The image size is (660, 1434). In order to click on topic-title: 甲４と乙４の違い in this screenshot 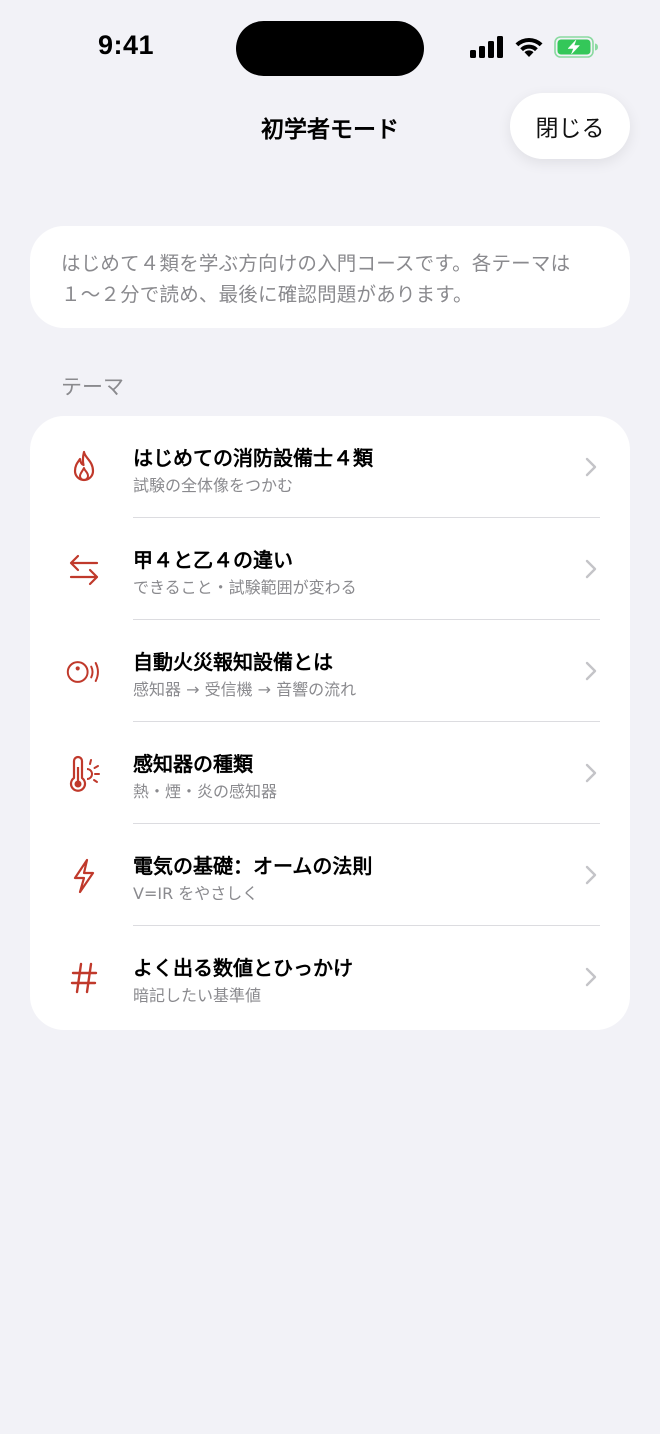, I will do `click(213, 560)`.